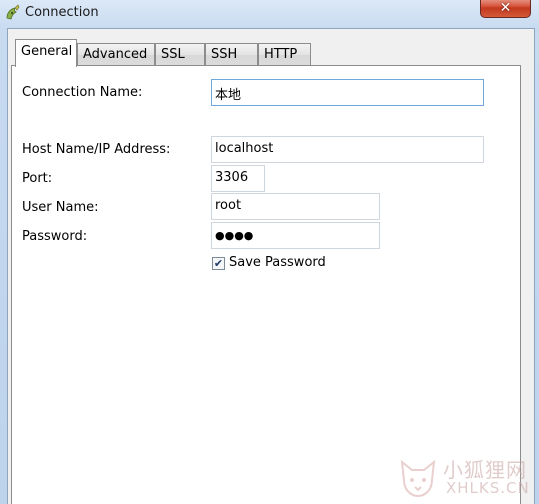 The height and width of the screenshot is (504, 539). What do you see at coordinates (13, 12) in the screenshot?
I see `navicat-dolphin-icon` at bounding box center [13, 12].